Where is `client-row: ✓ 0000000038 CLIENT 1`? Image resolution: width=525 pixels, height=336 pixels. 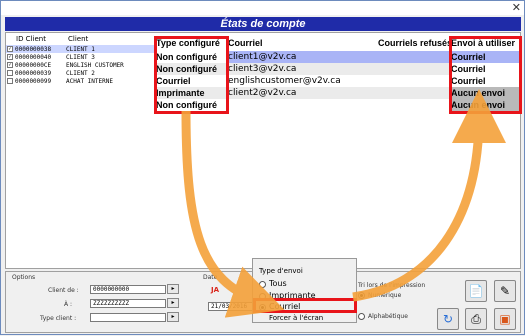
client-row: ✓ 0000000038 CLIENT 1 is located at coordinates (80, 49).